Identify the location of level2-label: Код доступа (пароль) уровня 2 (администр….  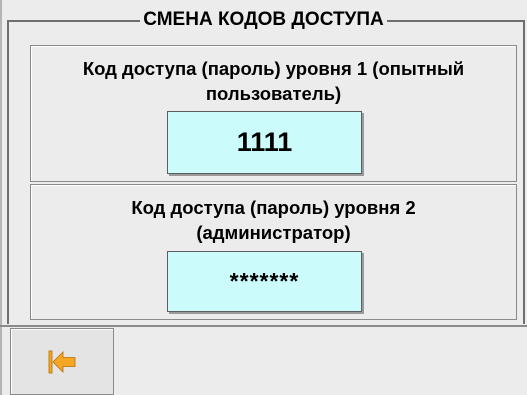
(273, 220).